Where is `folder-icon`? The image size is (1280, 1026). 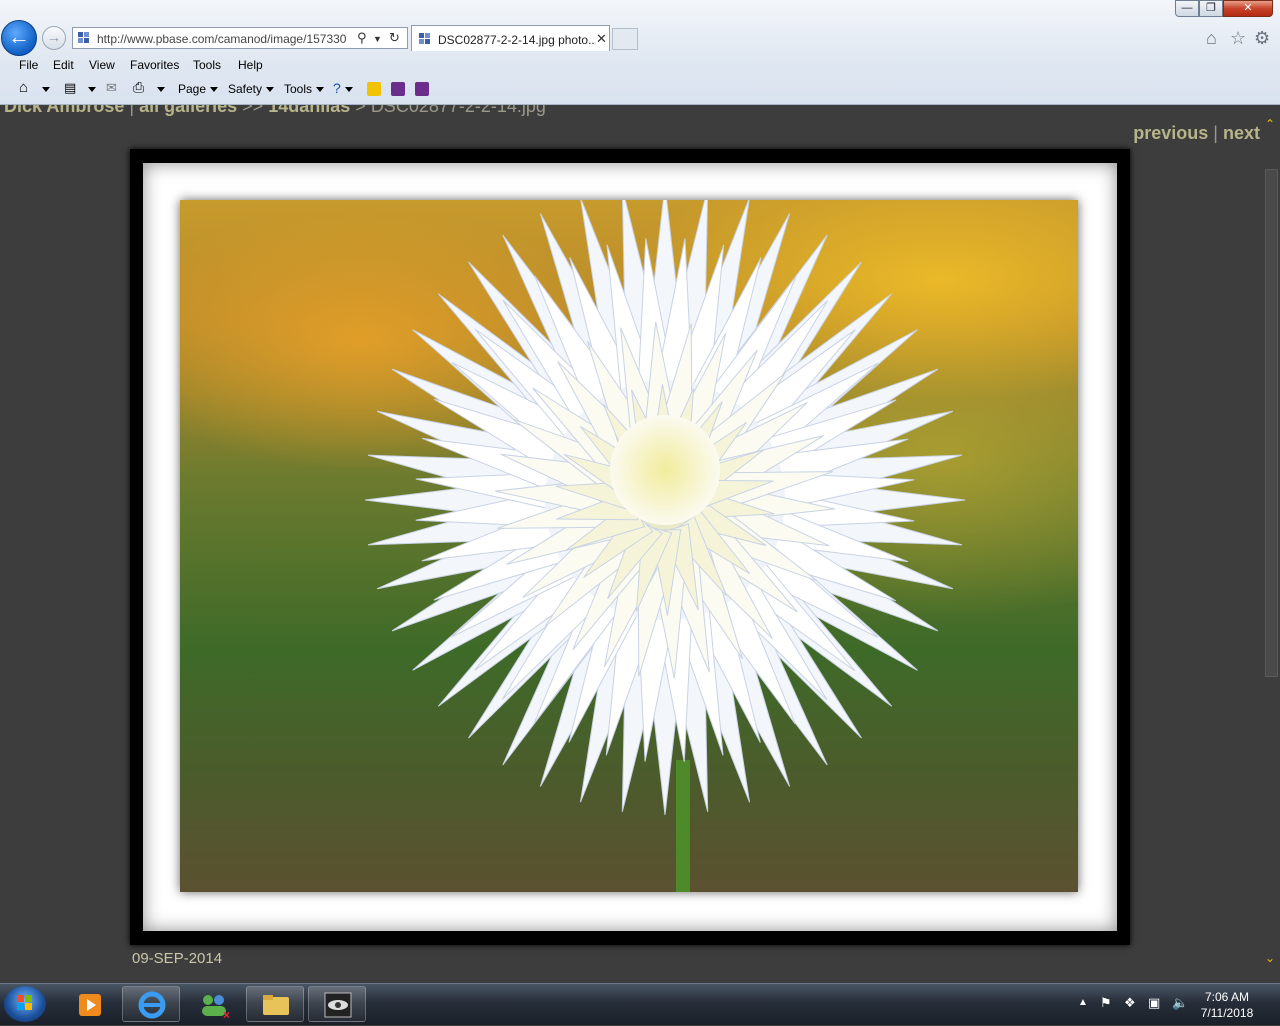 folder-icon is located at coordinates (276, 1005).